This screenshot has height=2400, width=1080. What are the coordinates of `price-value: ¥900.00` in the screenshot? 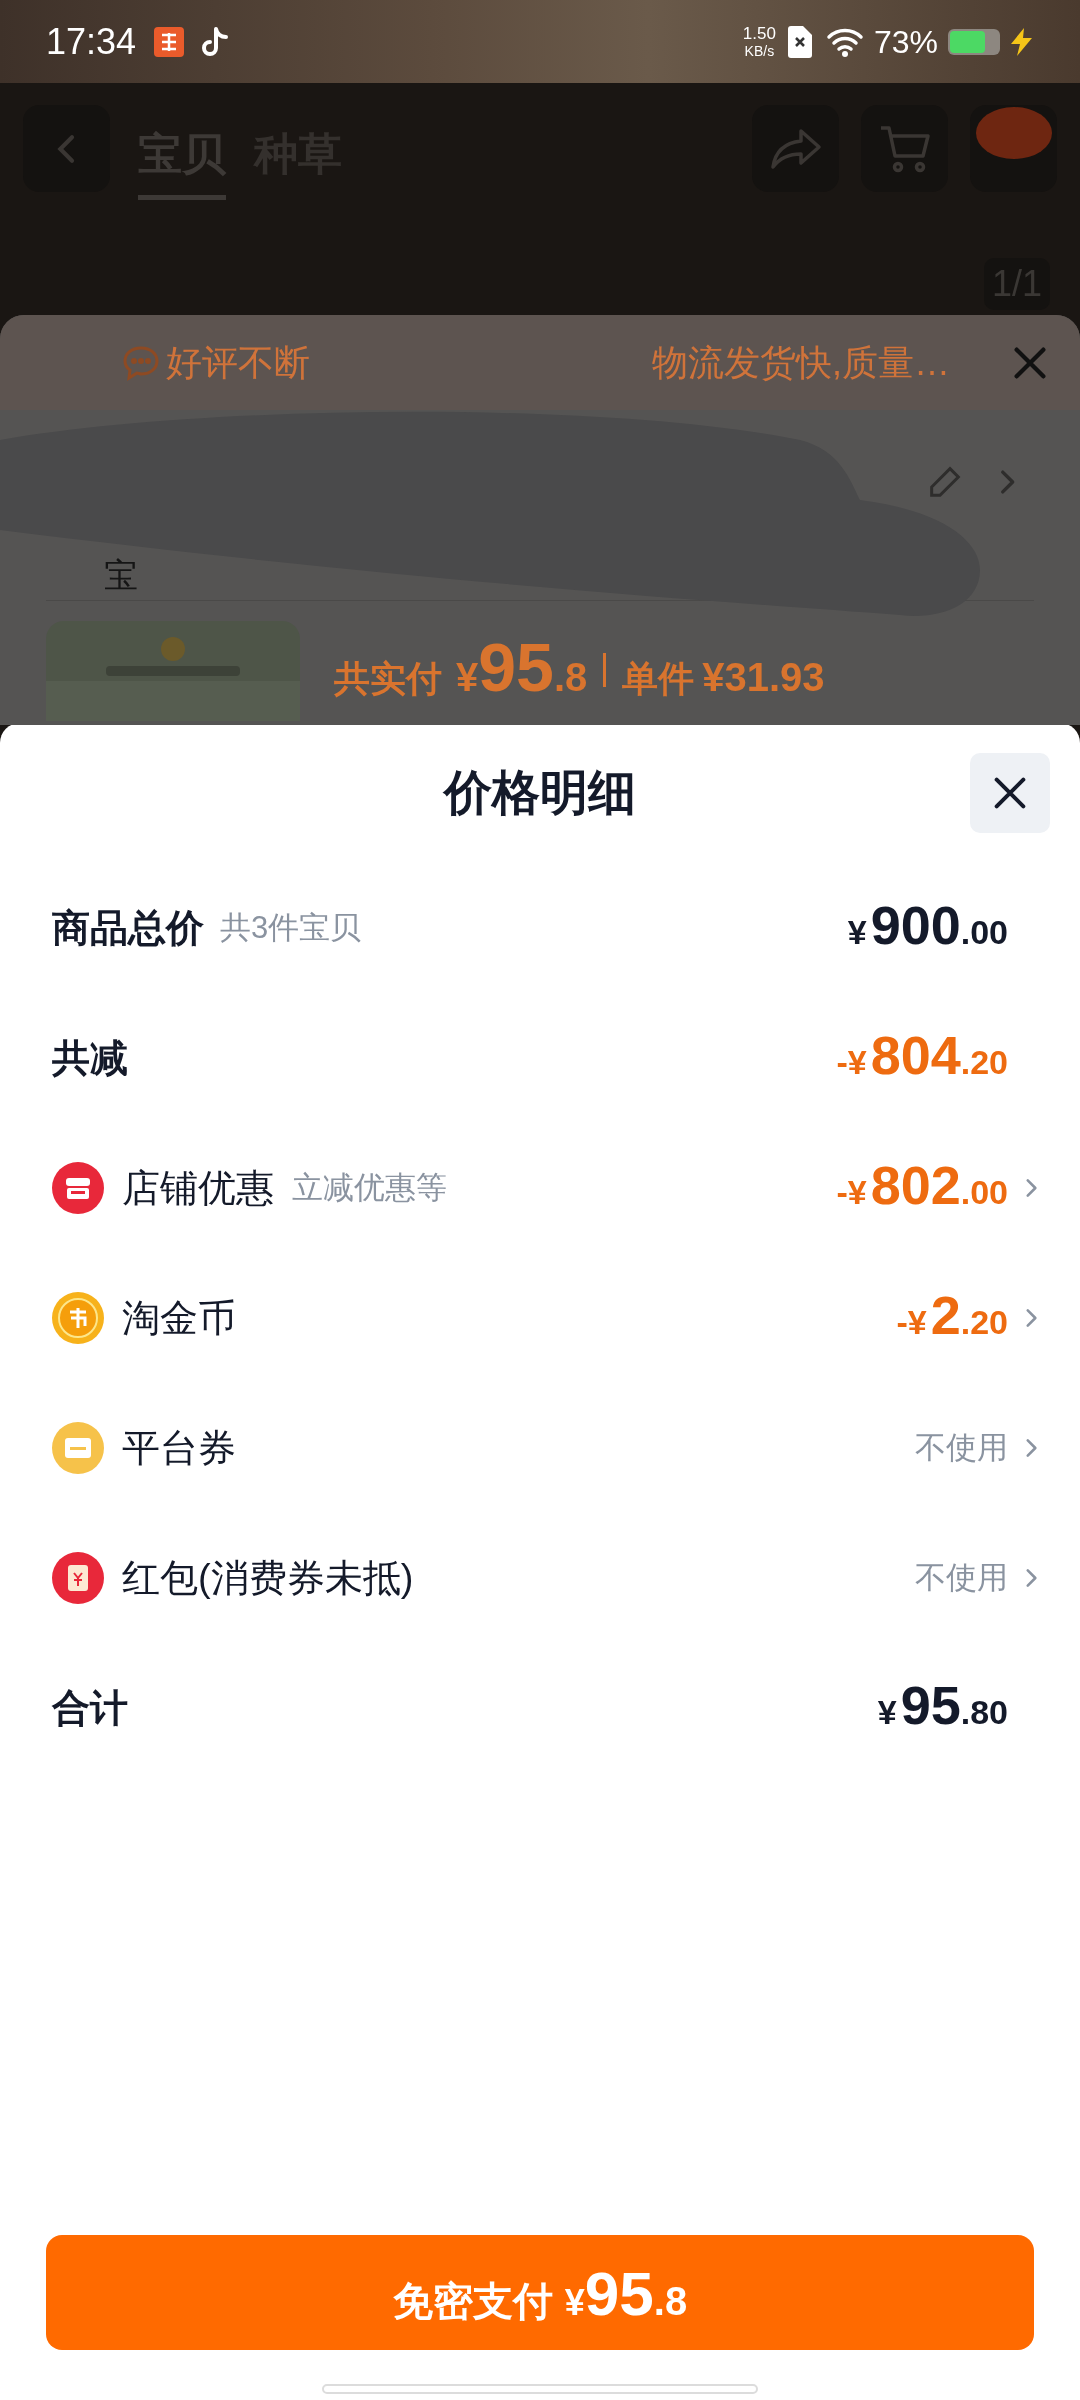 It's located at (927, 927).